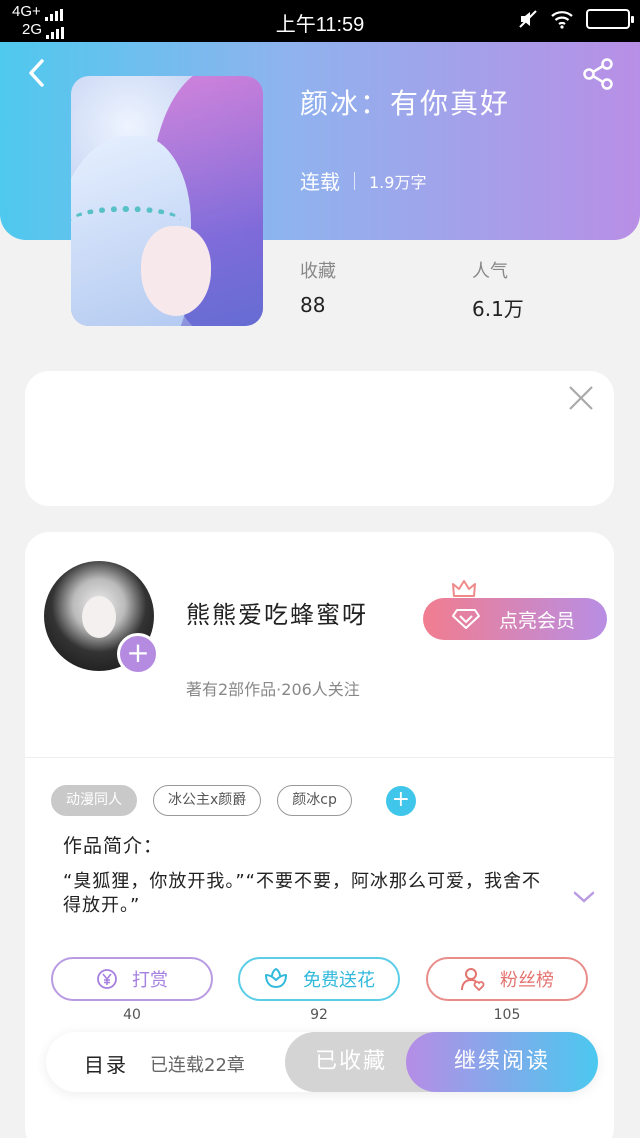  What do you see at coordinates (466, 619) in the screenshot?
I see `diamond-icon` at bounding box center [466, 619].